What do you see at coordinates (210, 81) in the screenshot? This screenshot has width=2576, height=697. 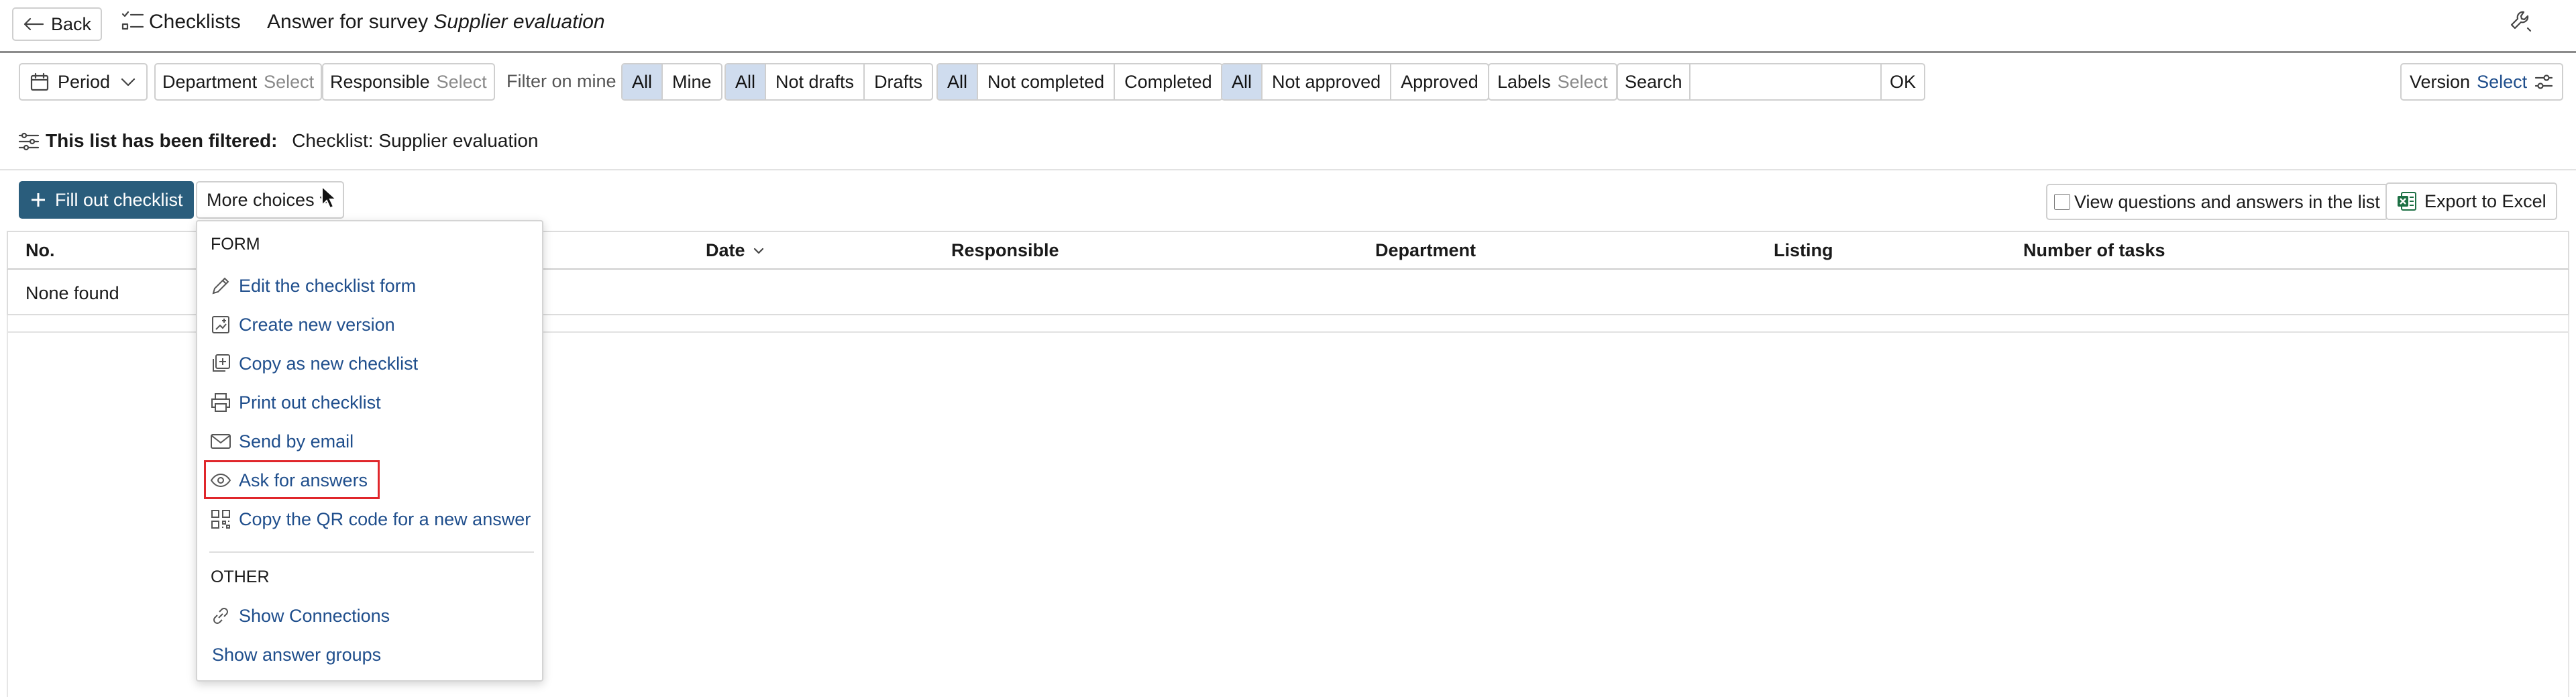 I see `department-label: Department` at bounding box center [210, 81].